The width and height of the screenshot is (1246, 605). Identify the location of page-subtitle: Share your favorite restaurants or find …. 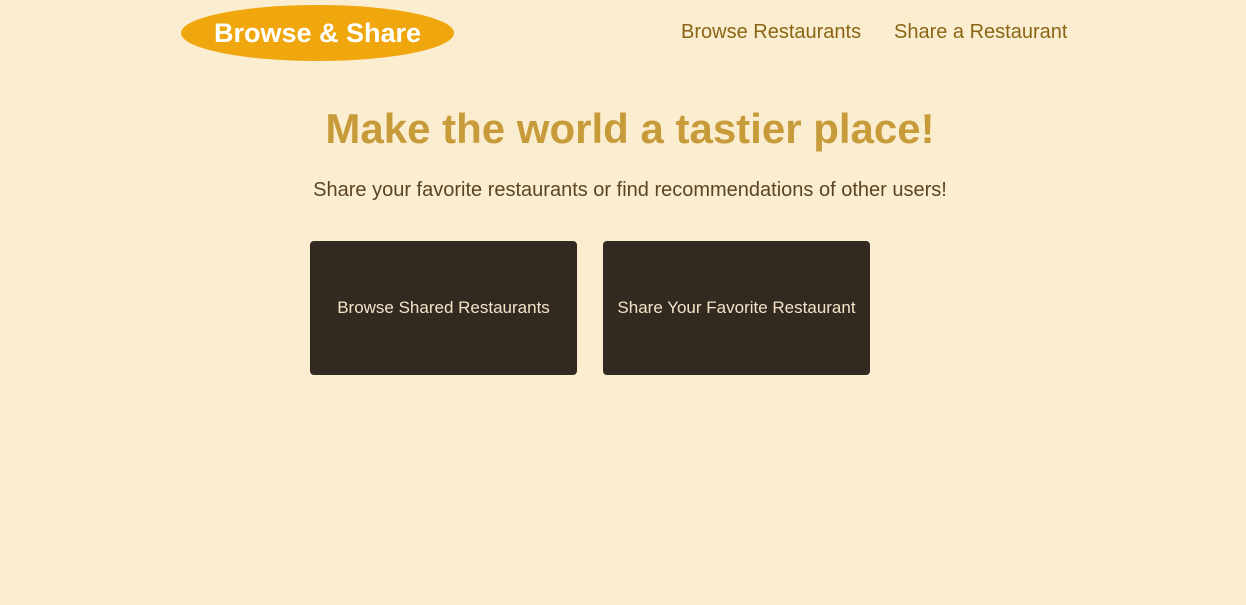
(630, 190).